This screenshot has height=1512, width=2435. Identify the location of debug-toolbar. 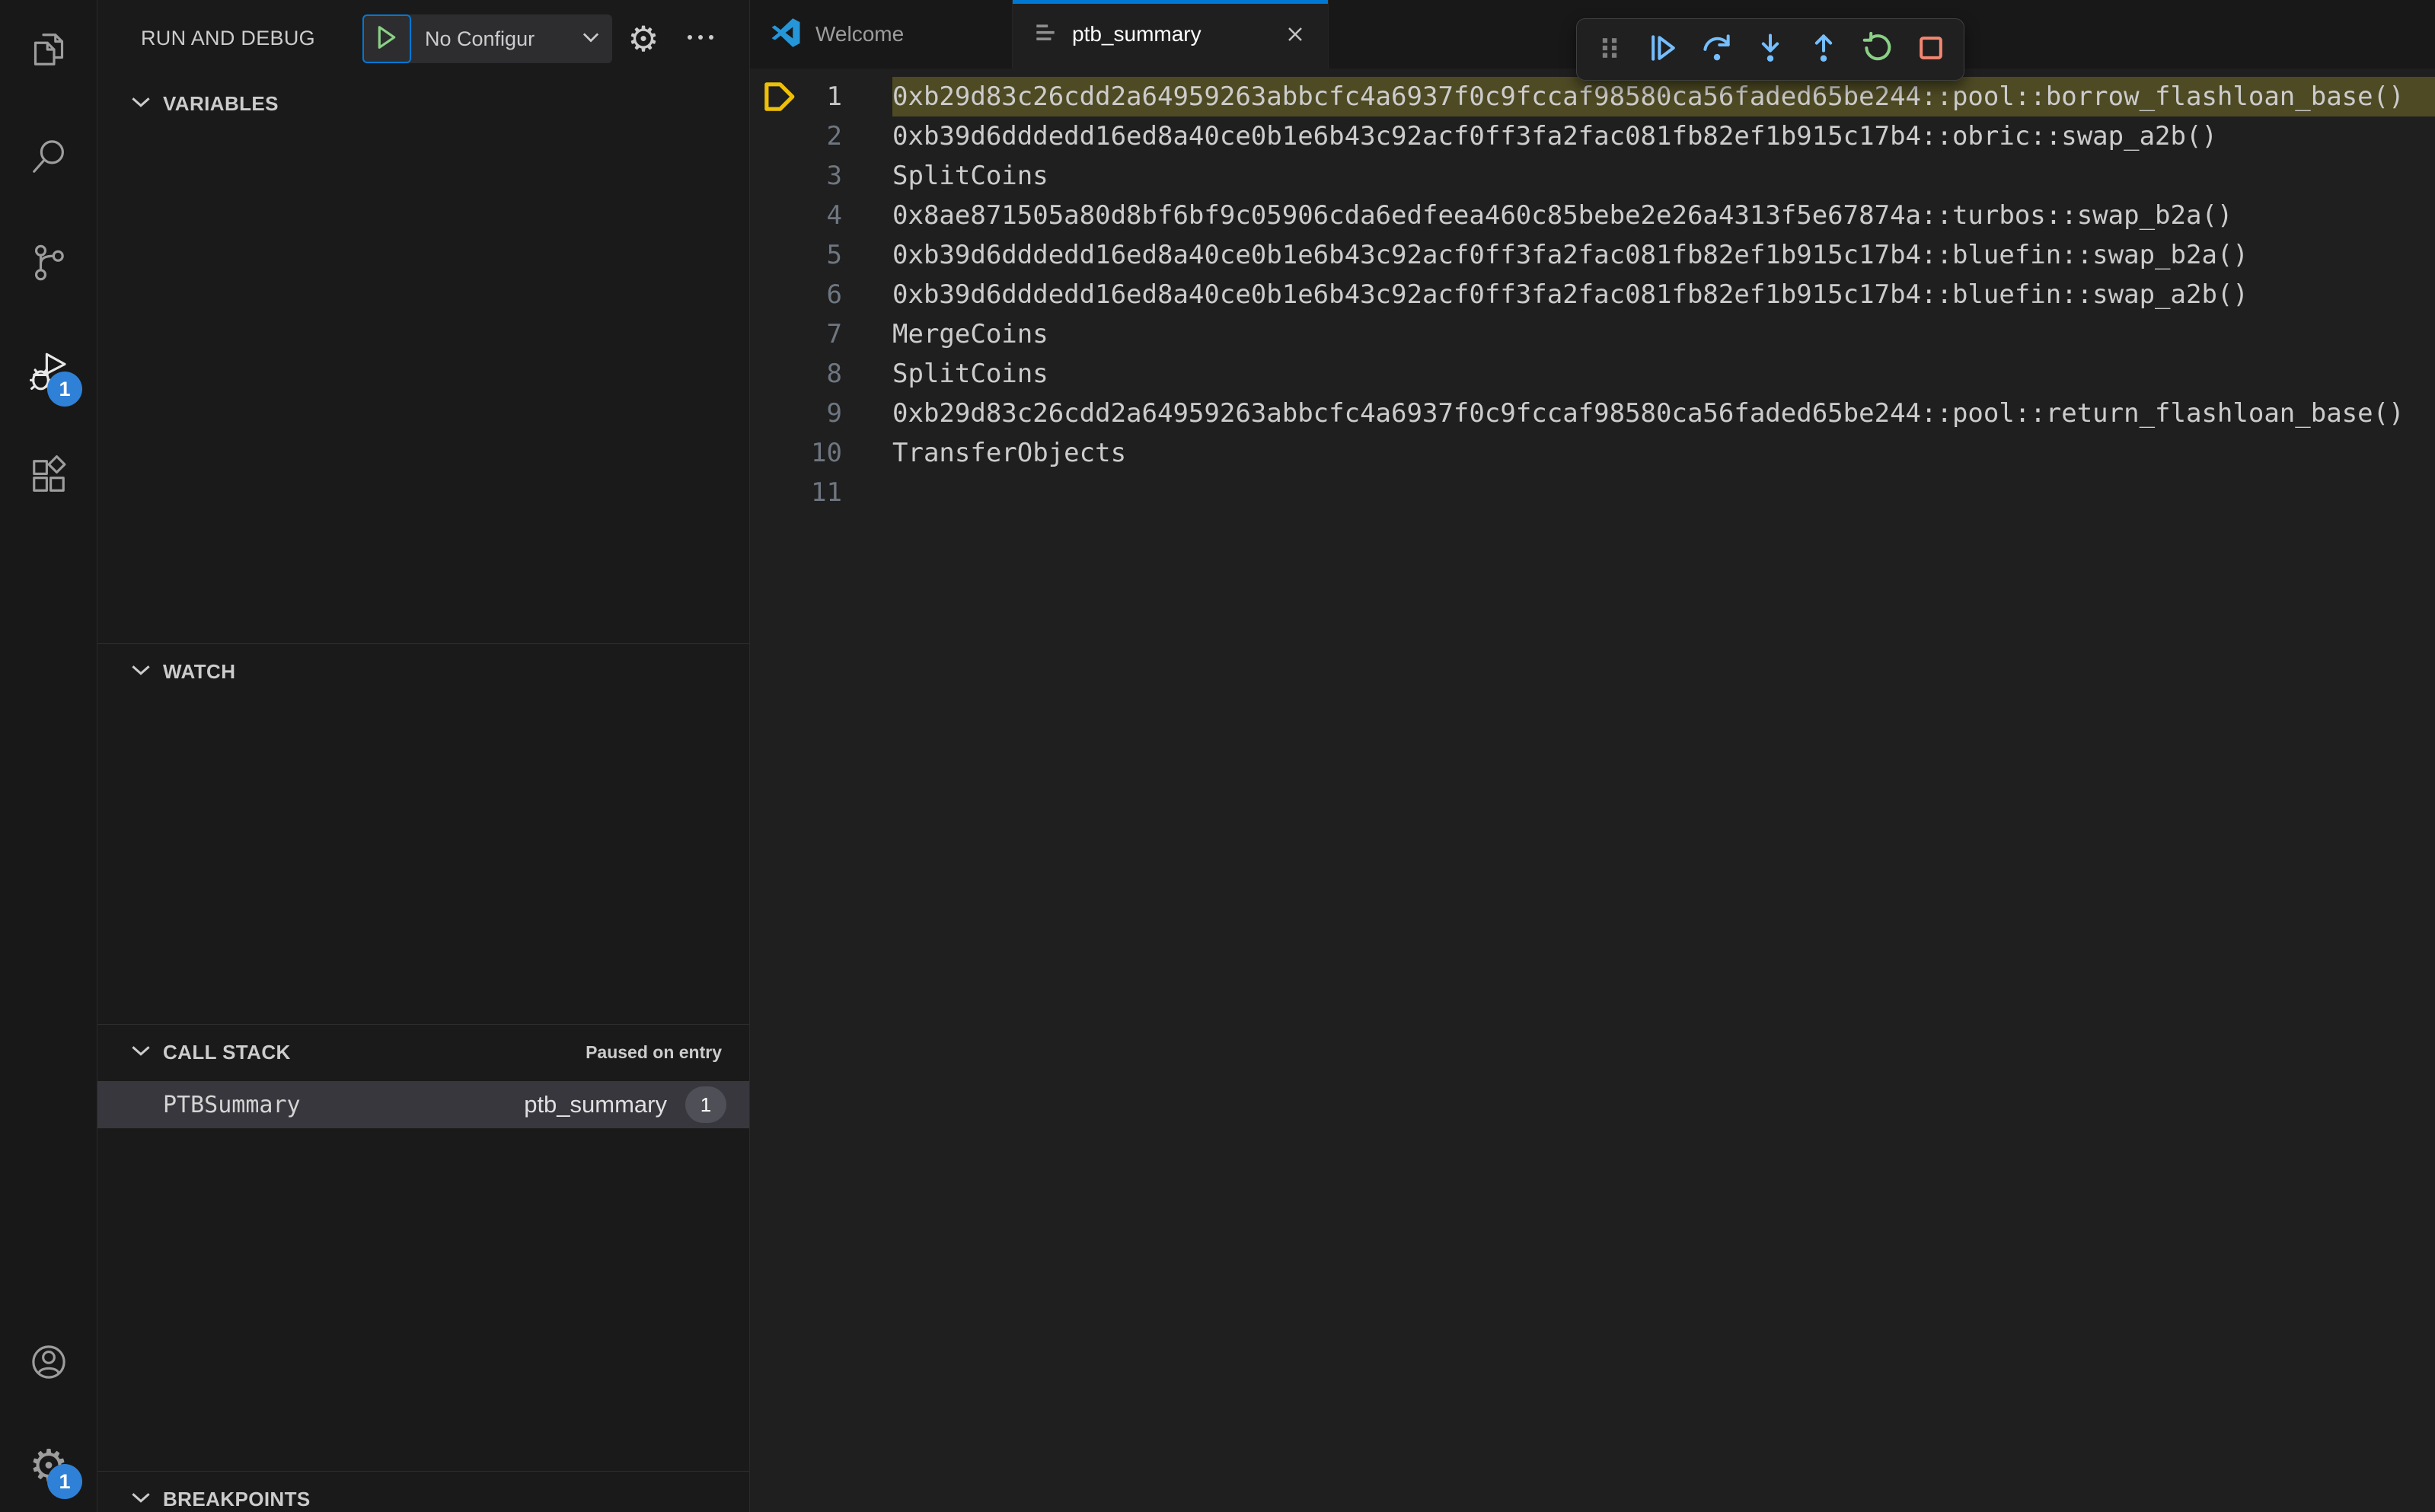
(1770, 49).